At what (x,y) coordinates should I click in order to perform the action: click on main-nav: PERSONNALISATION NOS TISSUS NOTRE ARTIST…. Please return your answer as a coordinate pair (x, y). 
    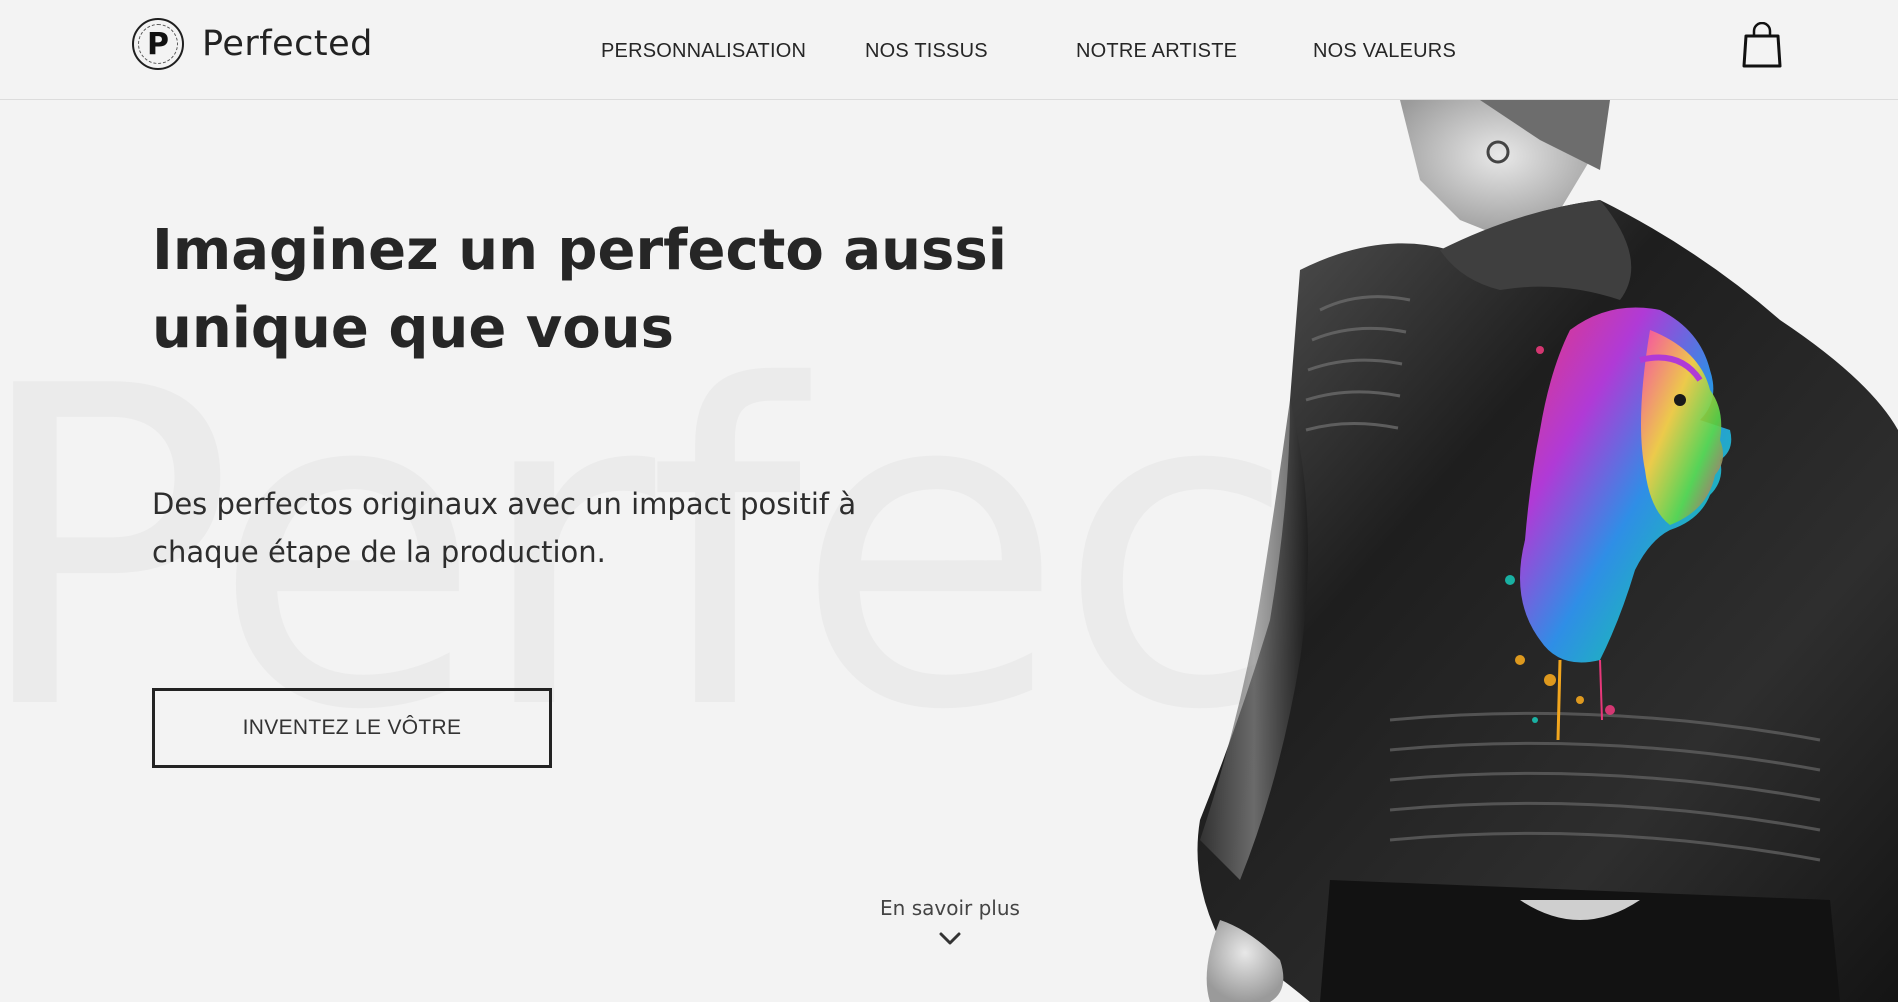
    Looking at the image, I should click on (949, 53).